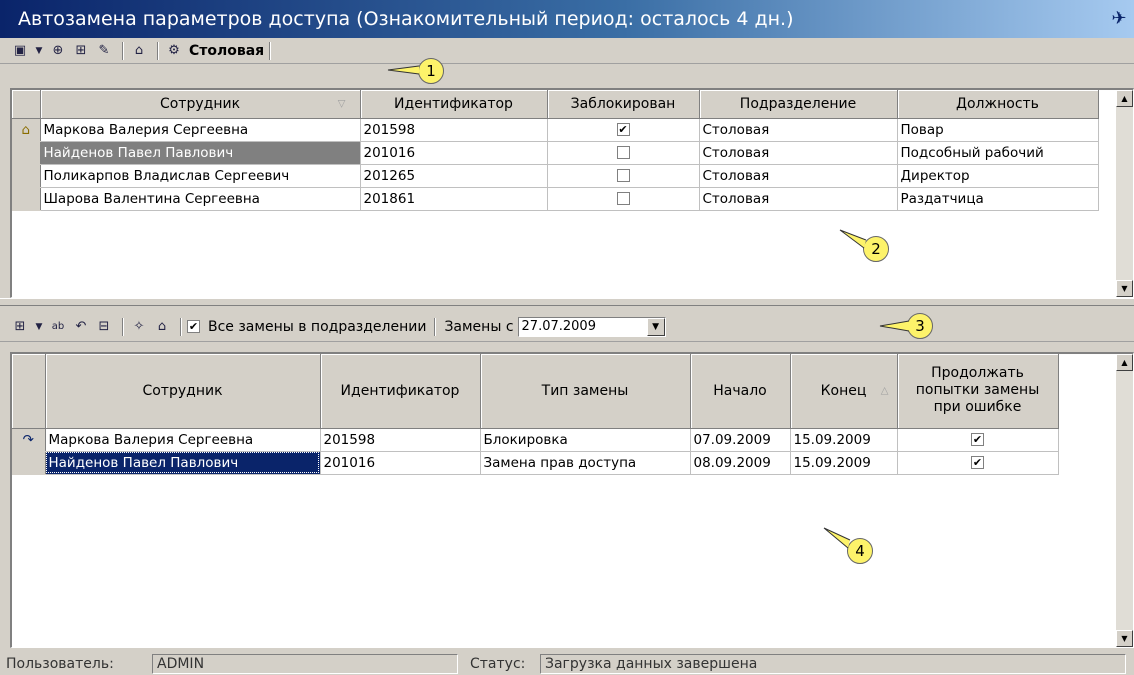  Describe the element at coordinates (183, 391) in the screenshot. I see `column-header-employee: Сотрудник` at that location.